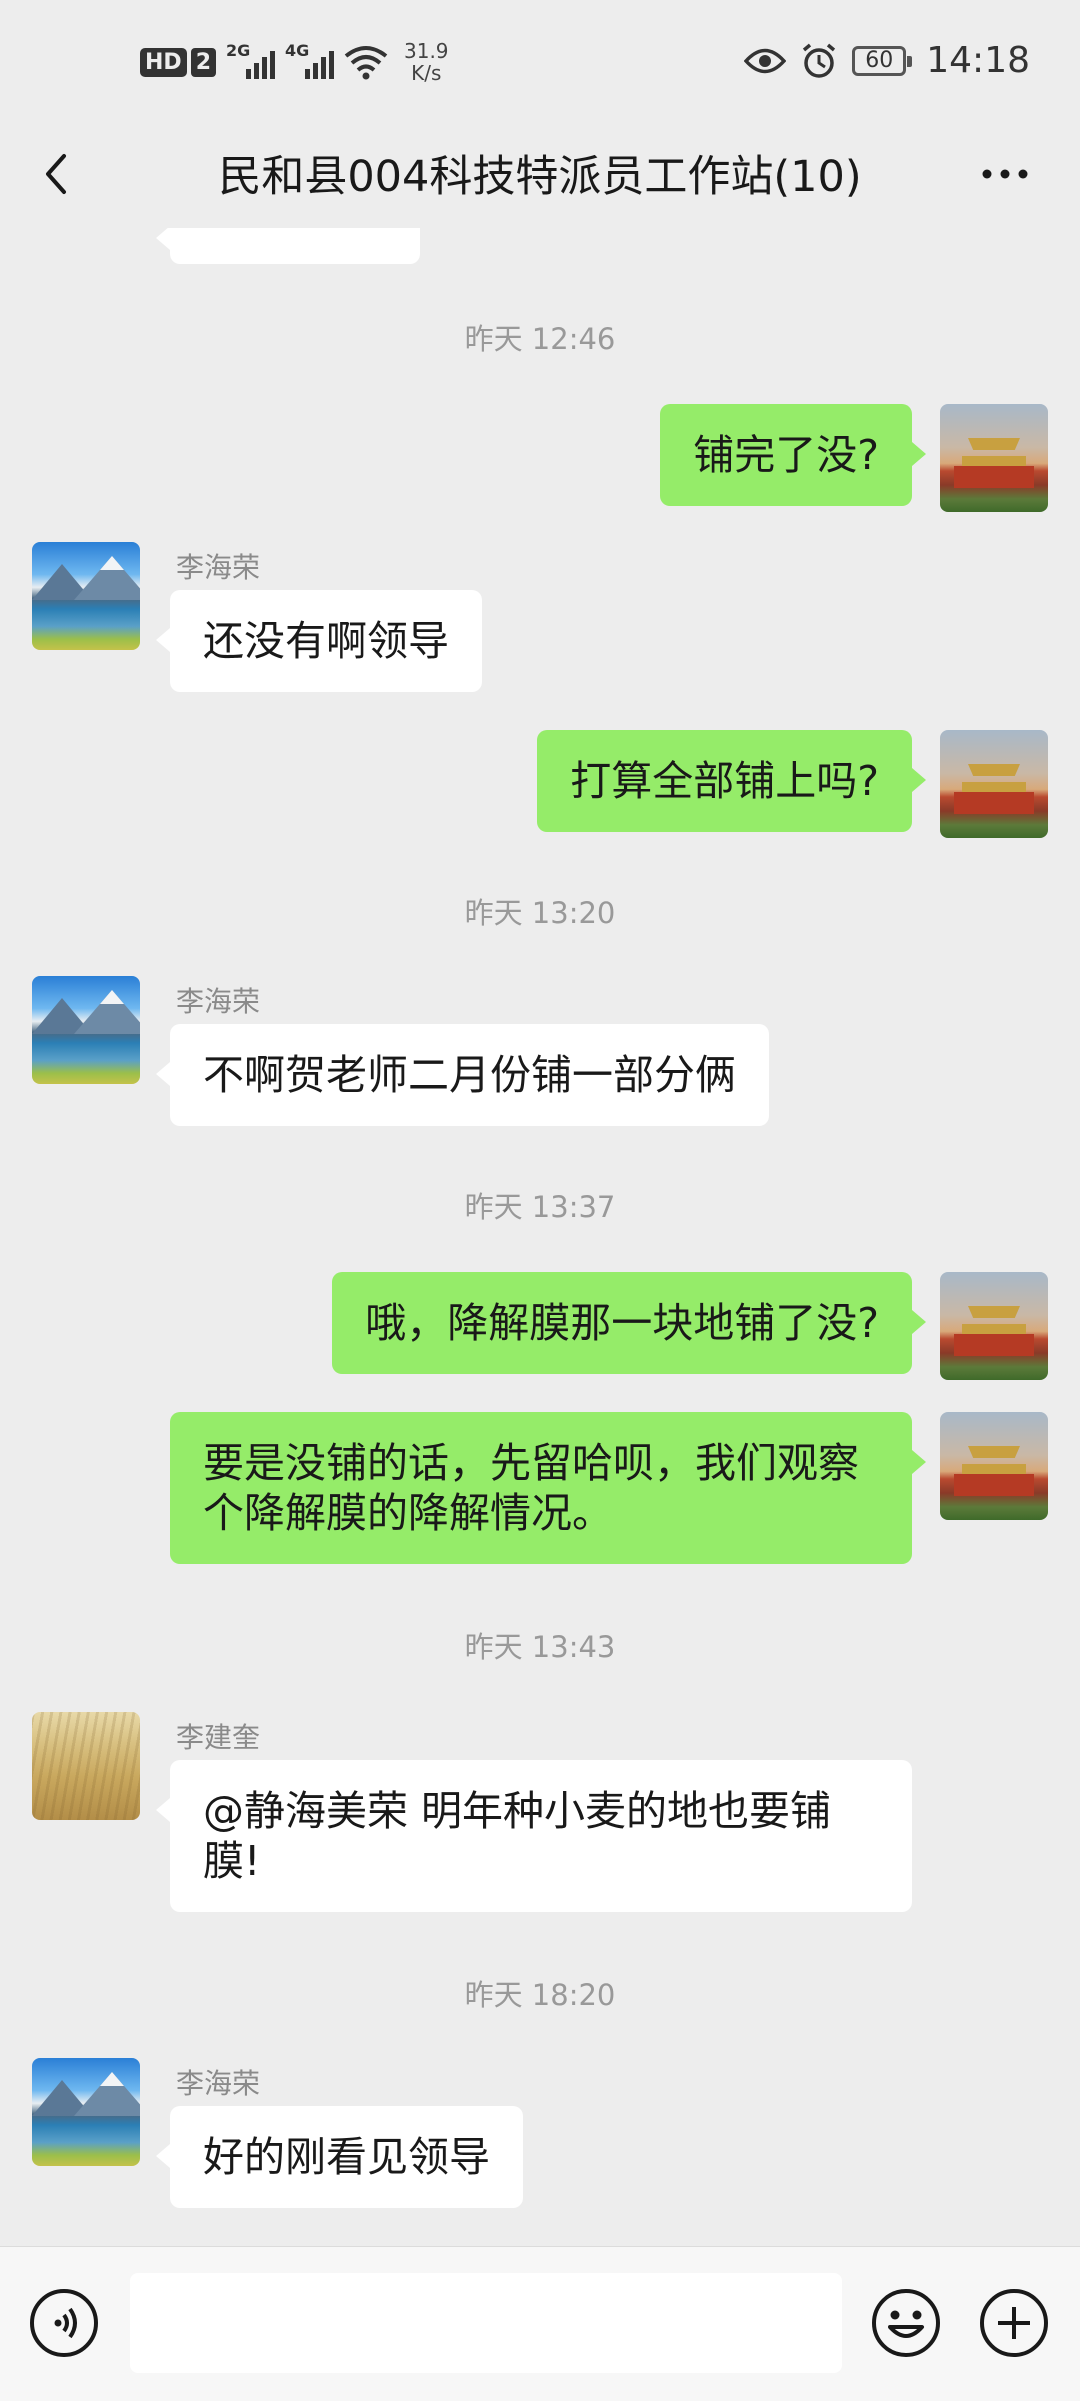 Image resolution: width=1080 pixels, height=2401 pixels. What do you see at coordinates (765, 60) in the screenshot?
I see `eye-icon` at bounding box center [765, 60].